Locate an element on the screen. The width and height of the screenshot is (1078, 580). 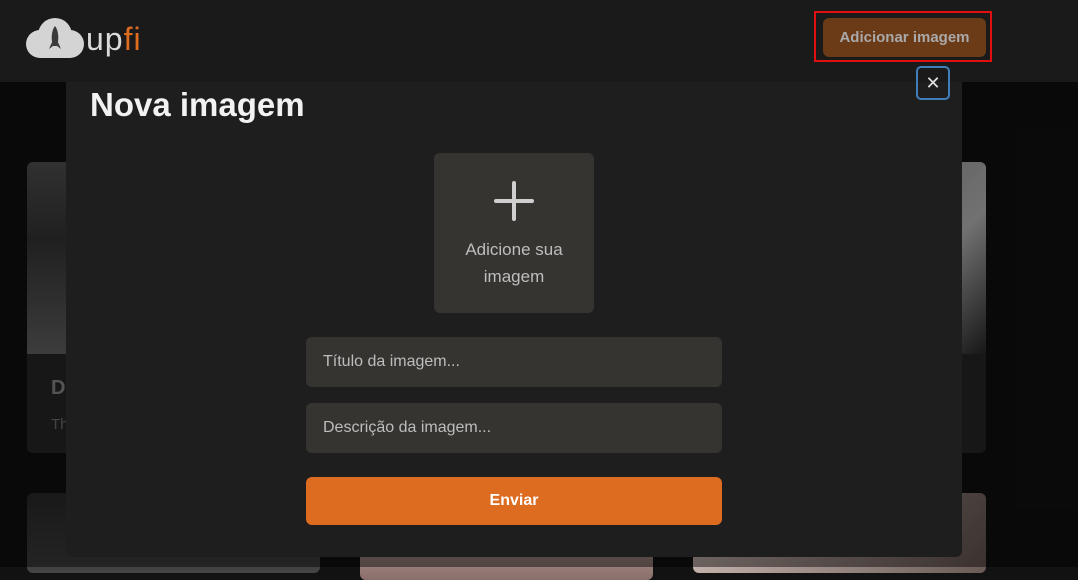
add-image-button: Adicionar imagem is located at coordinates (904, 37).